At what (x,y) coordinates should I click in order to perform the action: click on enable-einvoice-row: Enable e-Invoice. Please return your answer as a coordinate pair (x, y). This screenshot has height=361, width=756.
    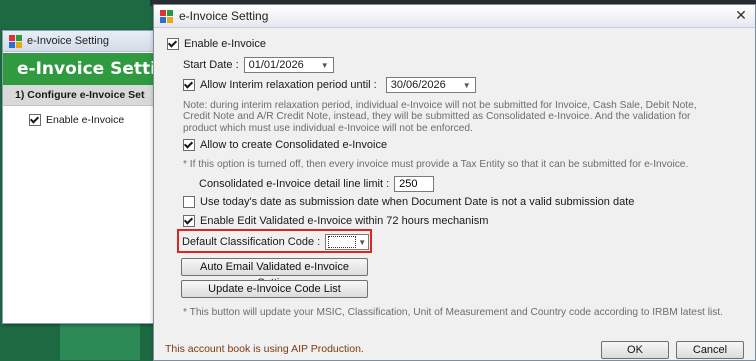
    Looking at the image, I should click on (216, 44).